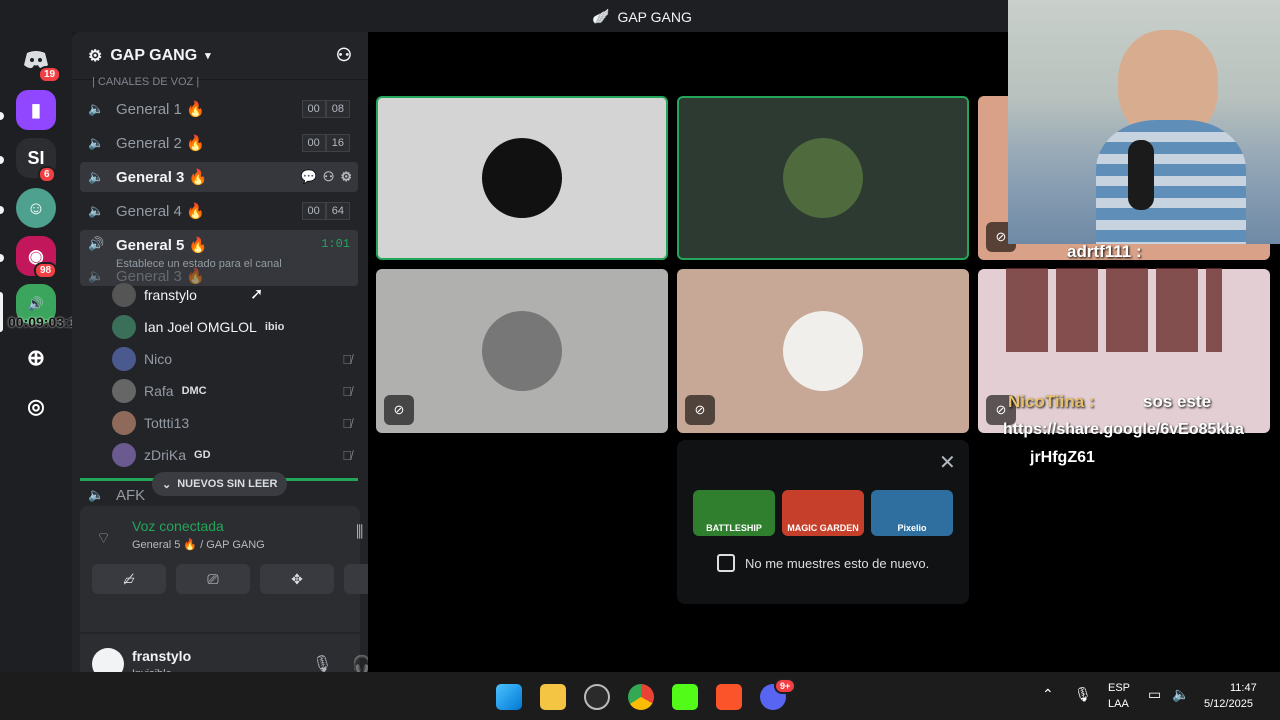 The image size is (1280, 720). I want to click on clock-time: 11:47, so click(1243, 688).